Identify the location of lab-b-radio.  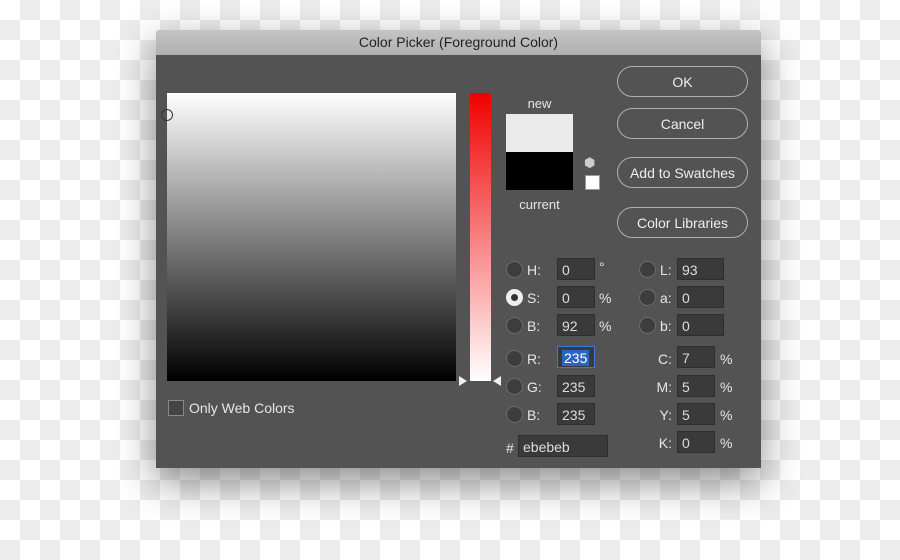
(647, 325).